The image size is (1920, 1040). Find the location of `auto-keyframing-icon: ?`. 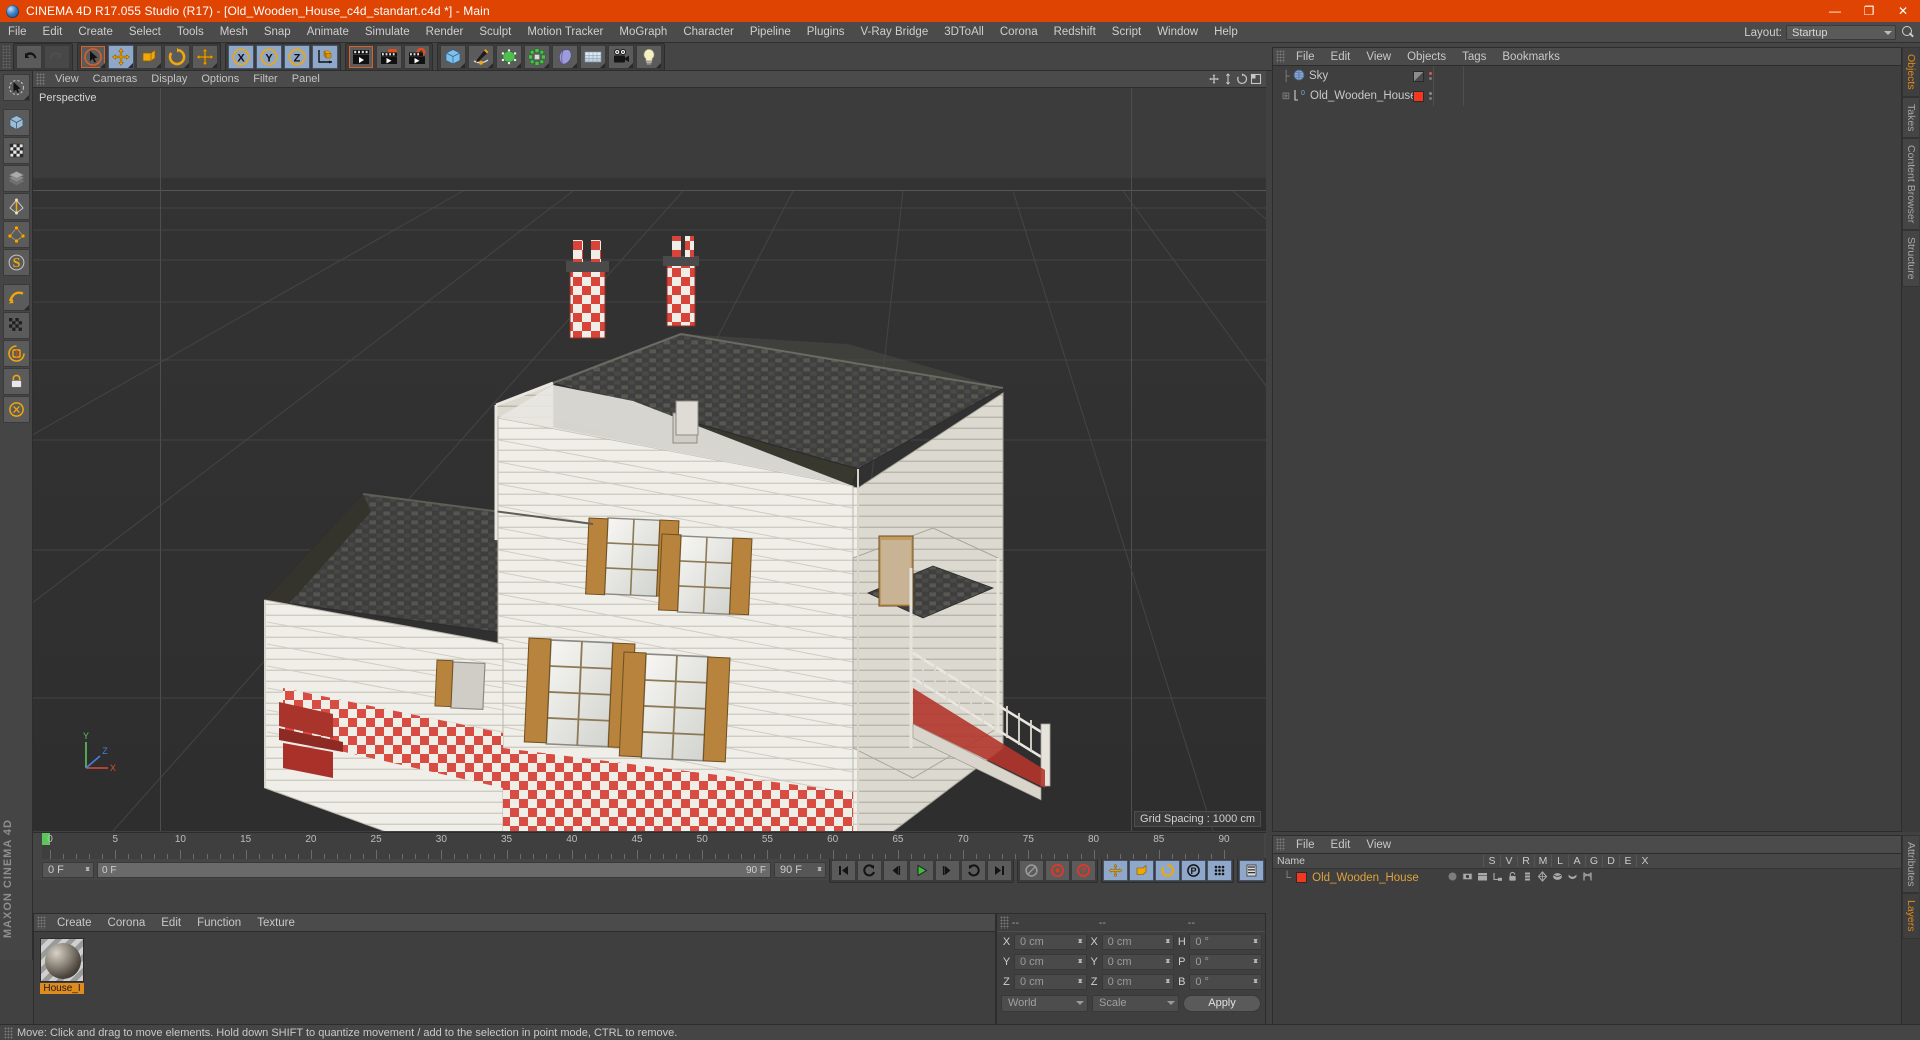

auto-keyframing-icon: ? is located at coordinates (1083, 870).